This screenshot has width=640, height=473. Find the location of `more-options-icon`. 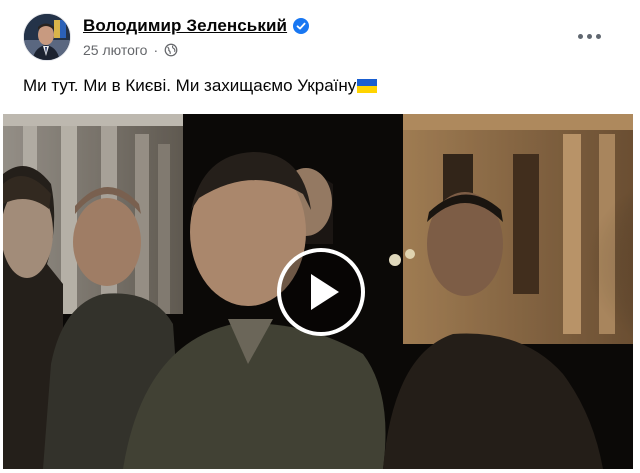

more-options-icon is located at coordinates (589, 36).